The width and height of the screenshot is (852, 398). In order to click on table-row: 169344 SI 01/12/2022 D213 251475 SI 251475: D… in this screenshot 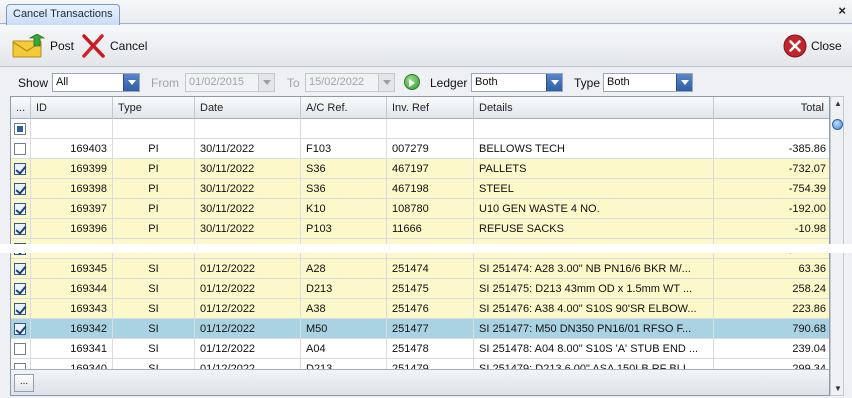, I will do `click(420, 289)`.